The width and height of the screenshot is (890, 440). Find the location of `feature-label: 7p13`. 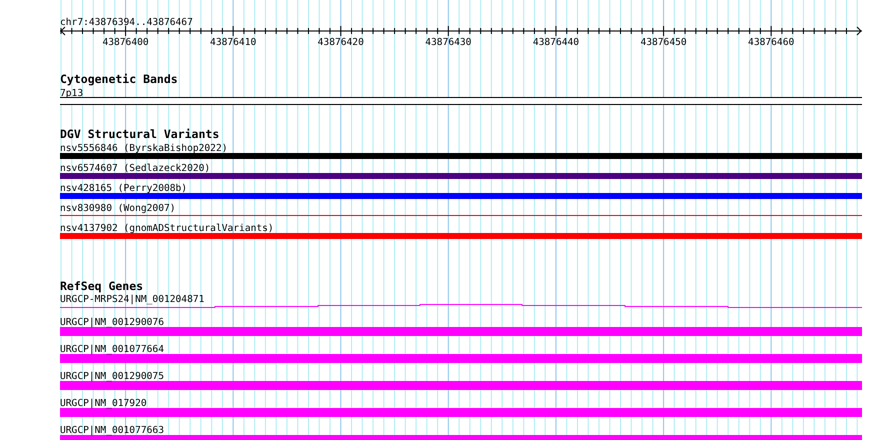

feature-label: 7p13 is located at coordinates (72, 93).